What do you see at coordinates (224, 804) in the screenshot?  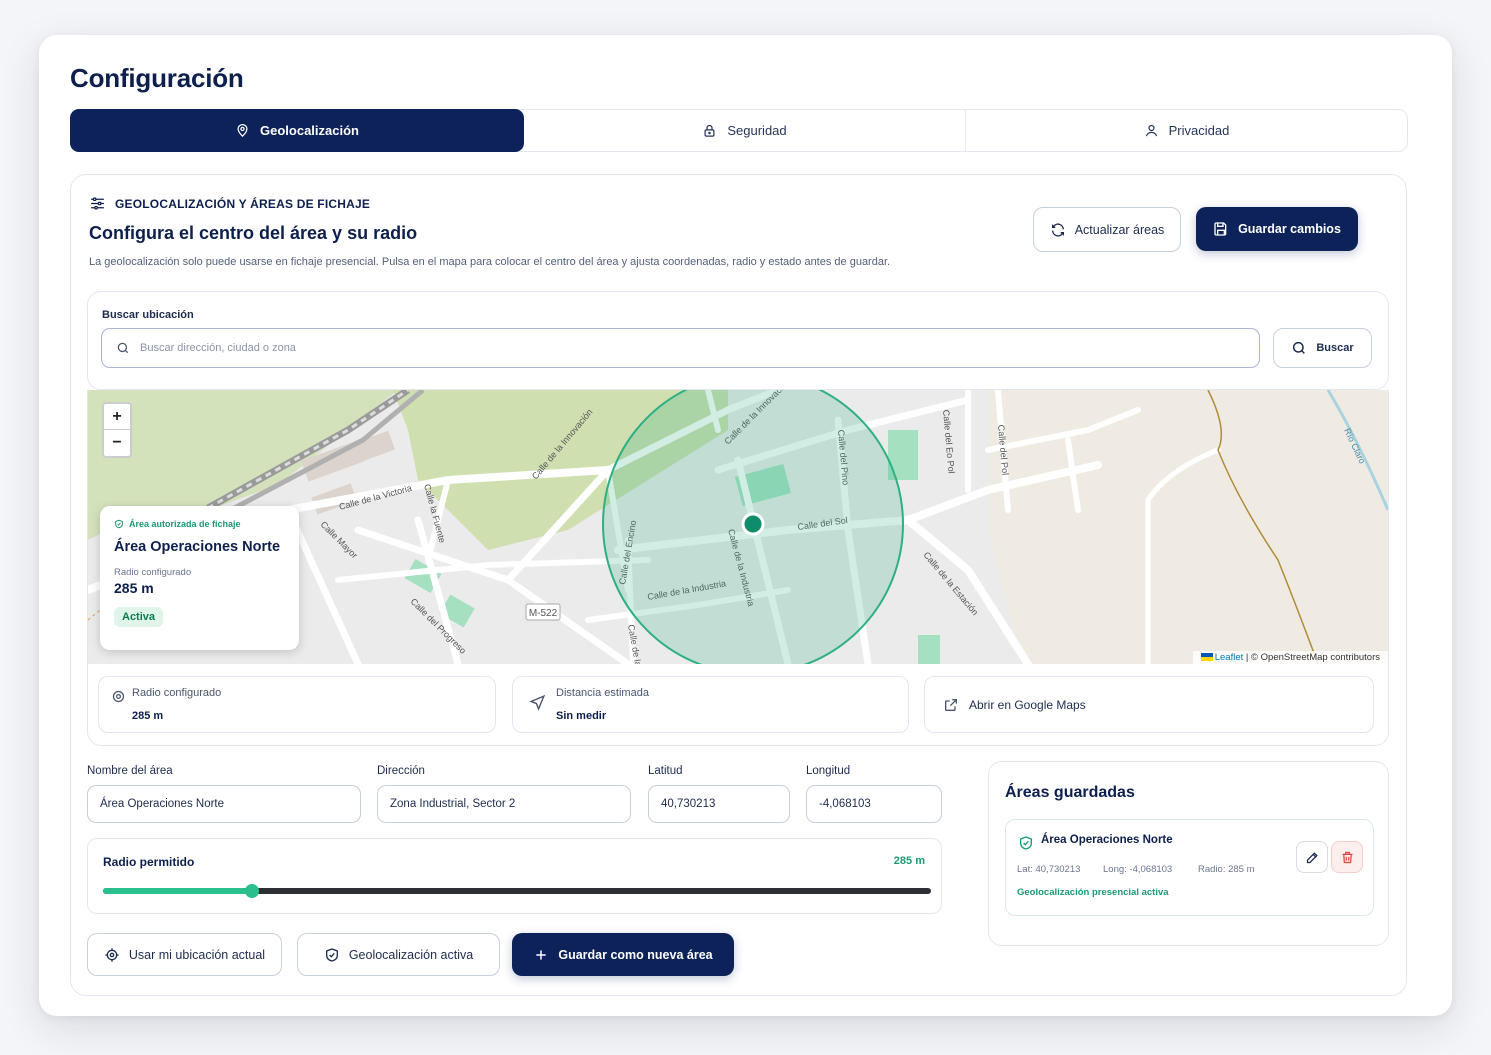 I see `area-name-field: Área Operaciones Norte` at bounding box center [224, 804].